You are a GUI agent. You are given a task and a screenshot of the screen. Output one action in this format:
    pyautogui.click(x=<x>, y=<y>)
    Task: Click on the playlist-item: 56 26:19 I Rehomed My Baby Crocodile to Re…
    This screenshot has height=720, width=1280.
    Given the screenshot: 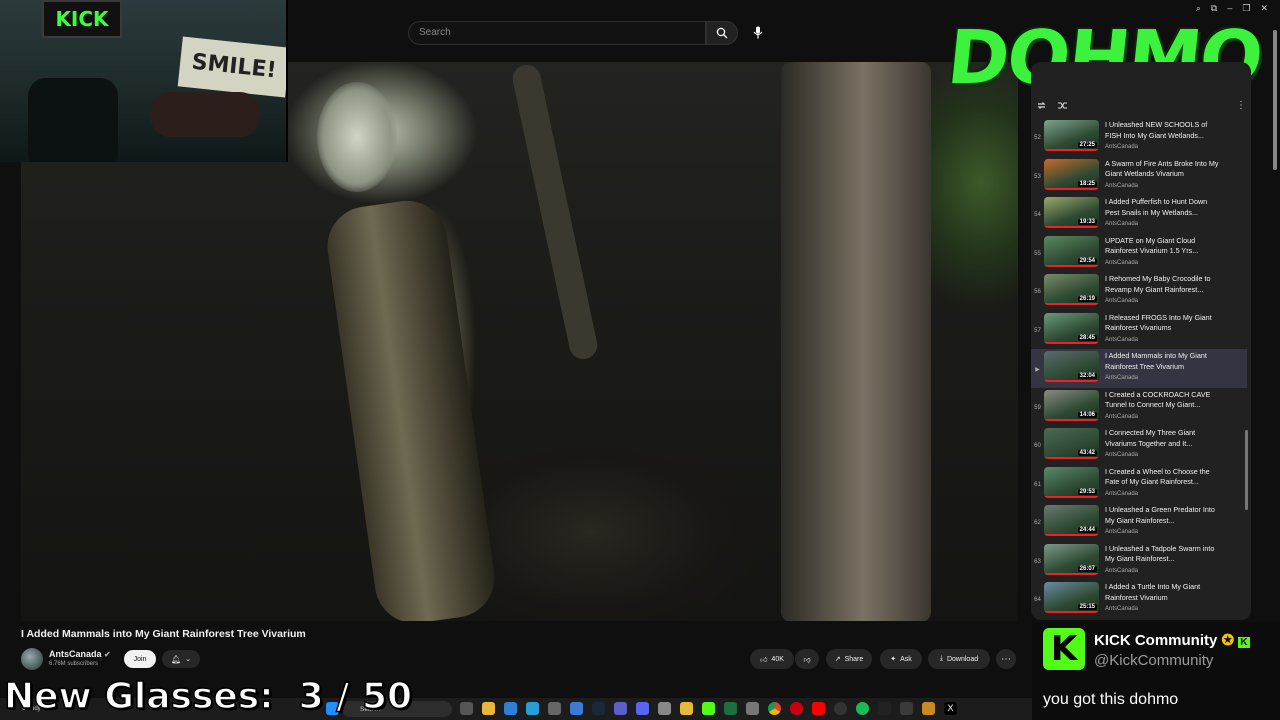 What is the action you would take?
    pyautogui.click(x=1139, y=291)
    